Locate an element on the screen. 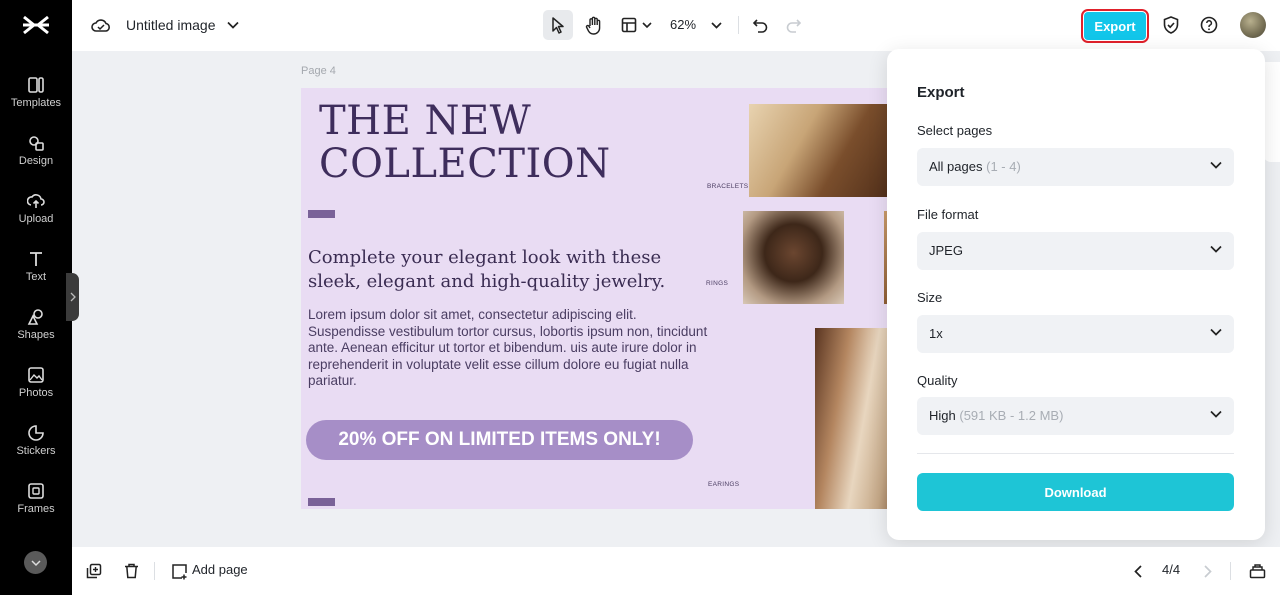 Image resolution: width=1280 pixels, height=595 pixels. shield-check-icon is located at coordinates (1171, 25).